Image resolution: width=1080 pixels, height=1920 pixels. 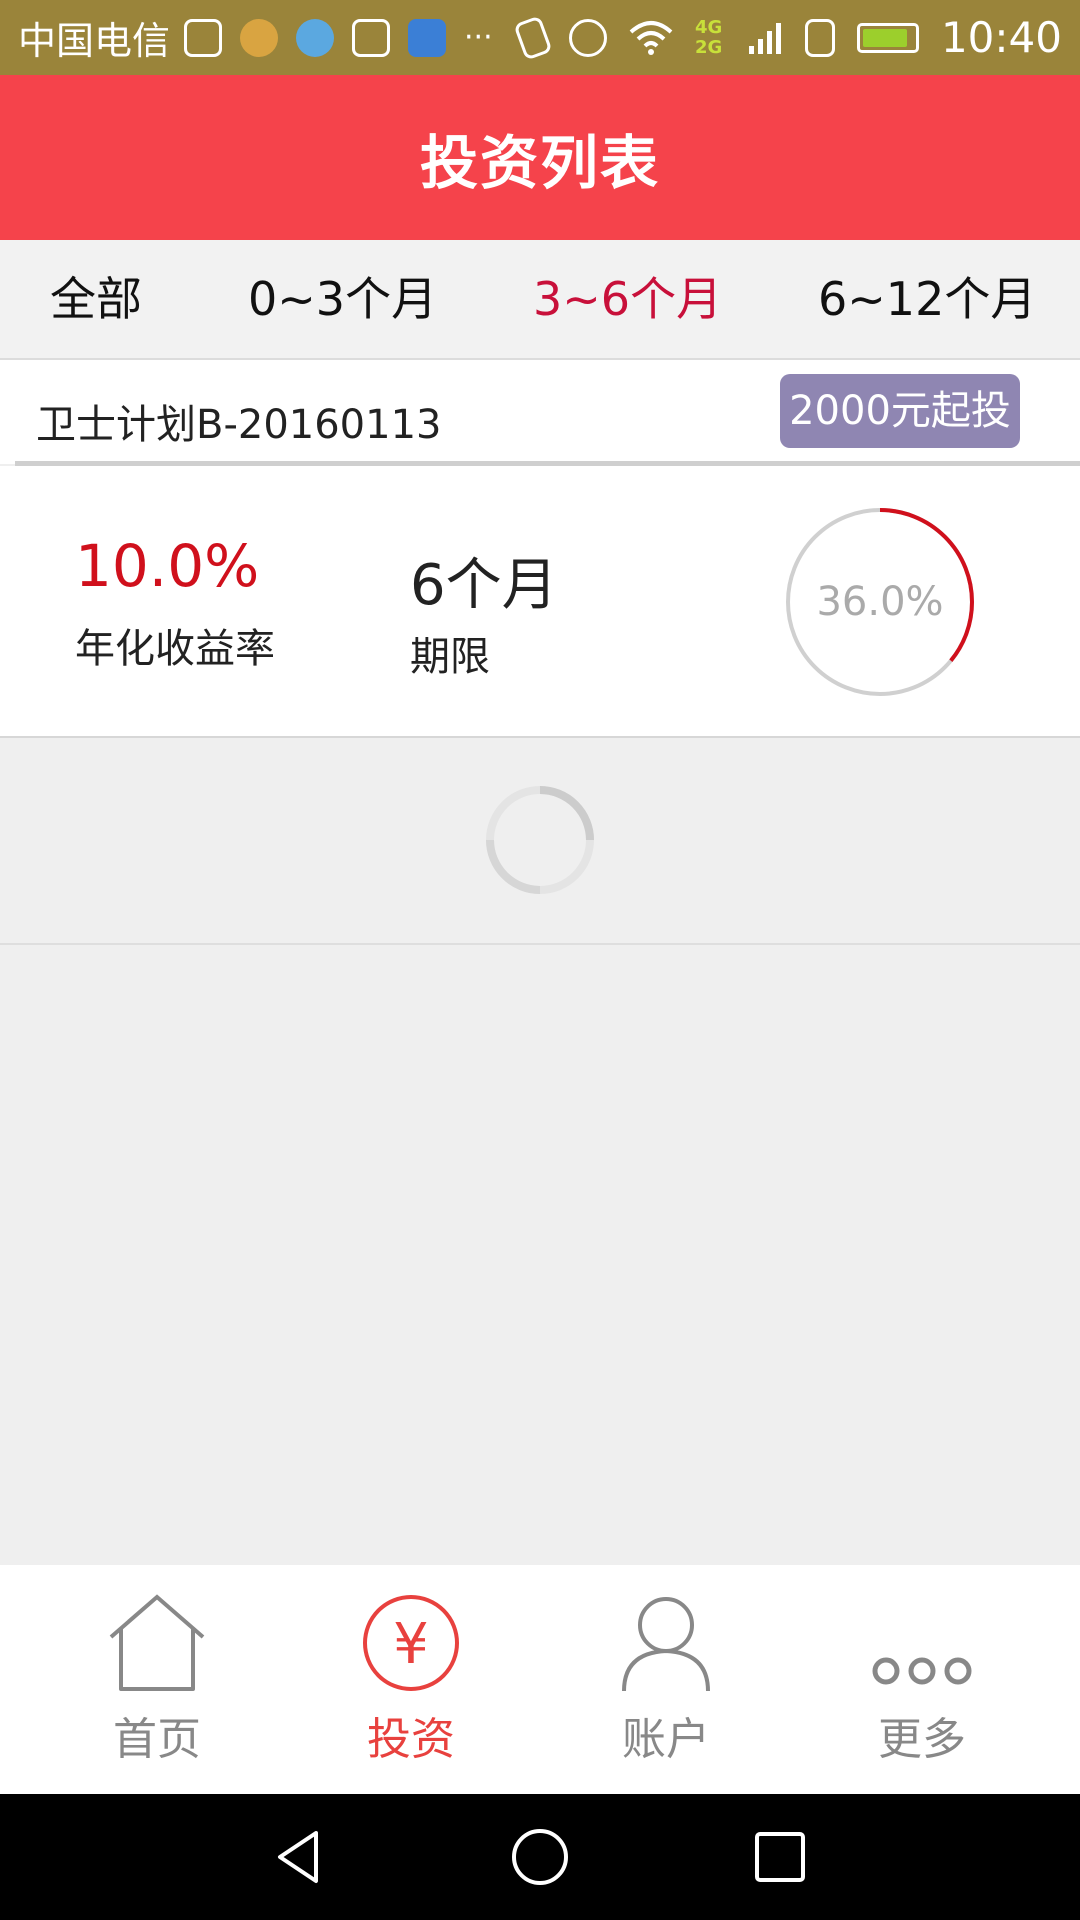 What do you see at coordinates (411, 1739) in the screenshot?
I see `nav-invest-label: 投资` at bounding box center [411, 1739].